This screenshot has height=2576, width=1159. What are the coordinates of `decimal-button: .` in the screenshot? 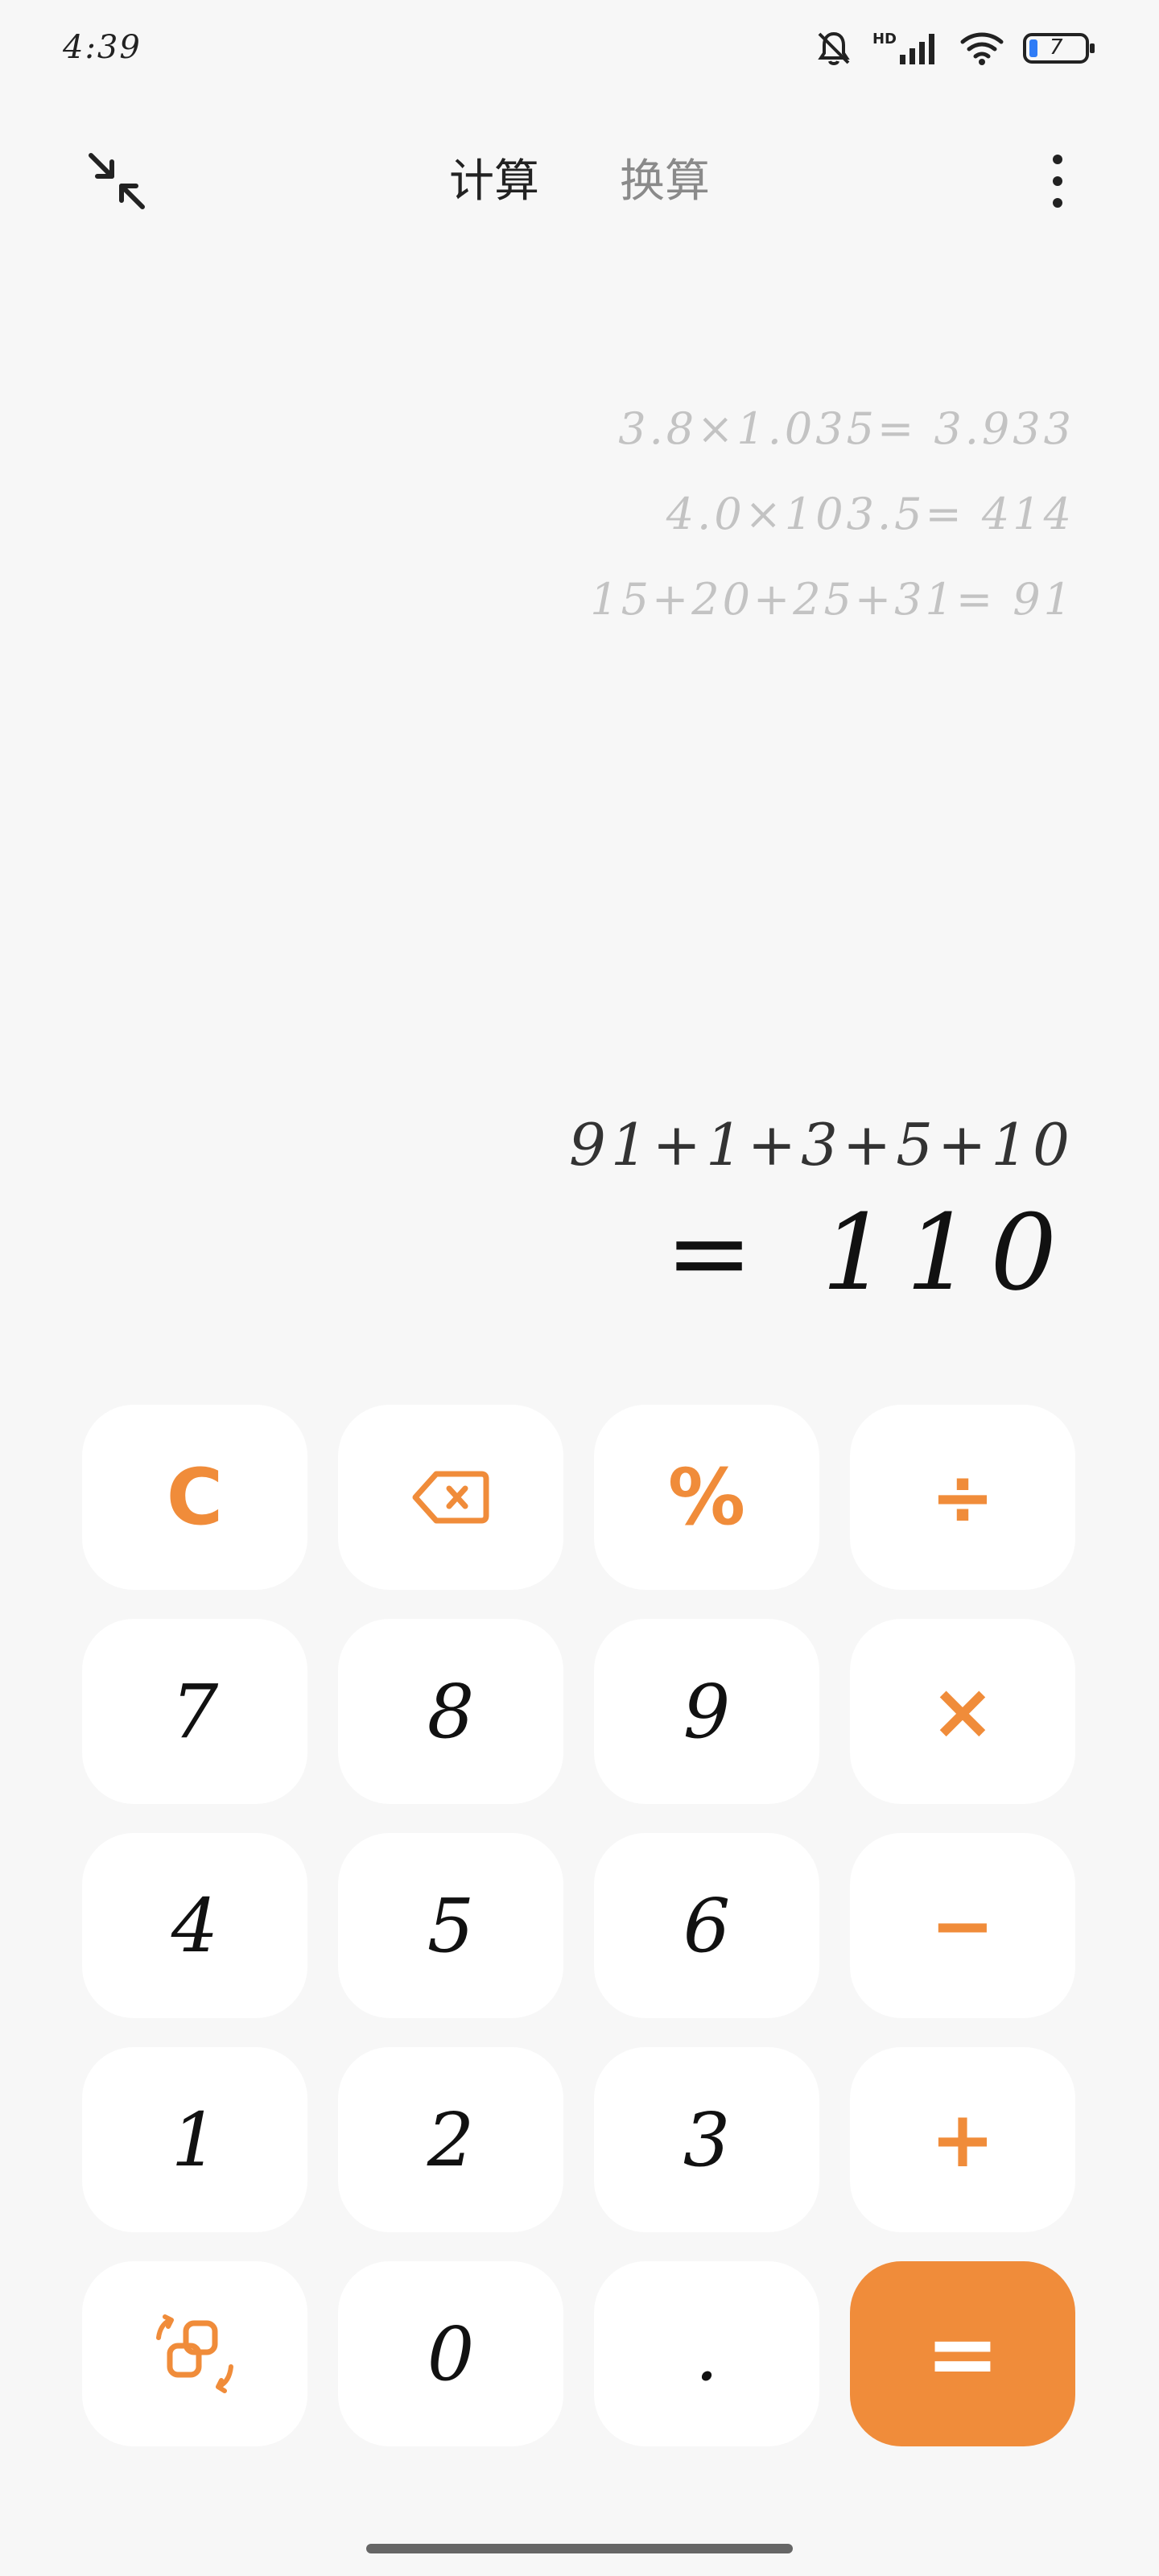 It's located at (706, 2353).